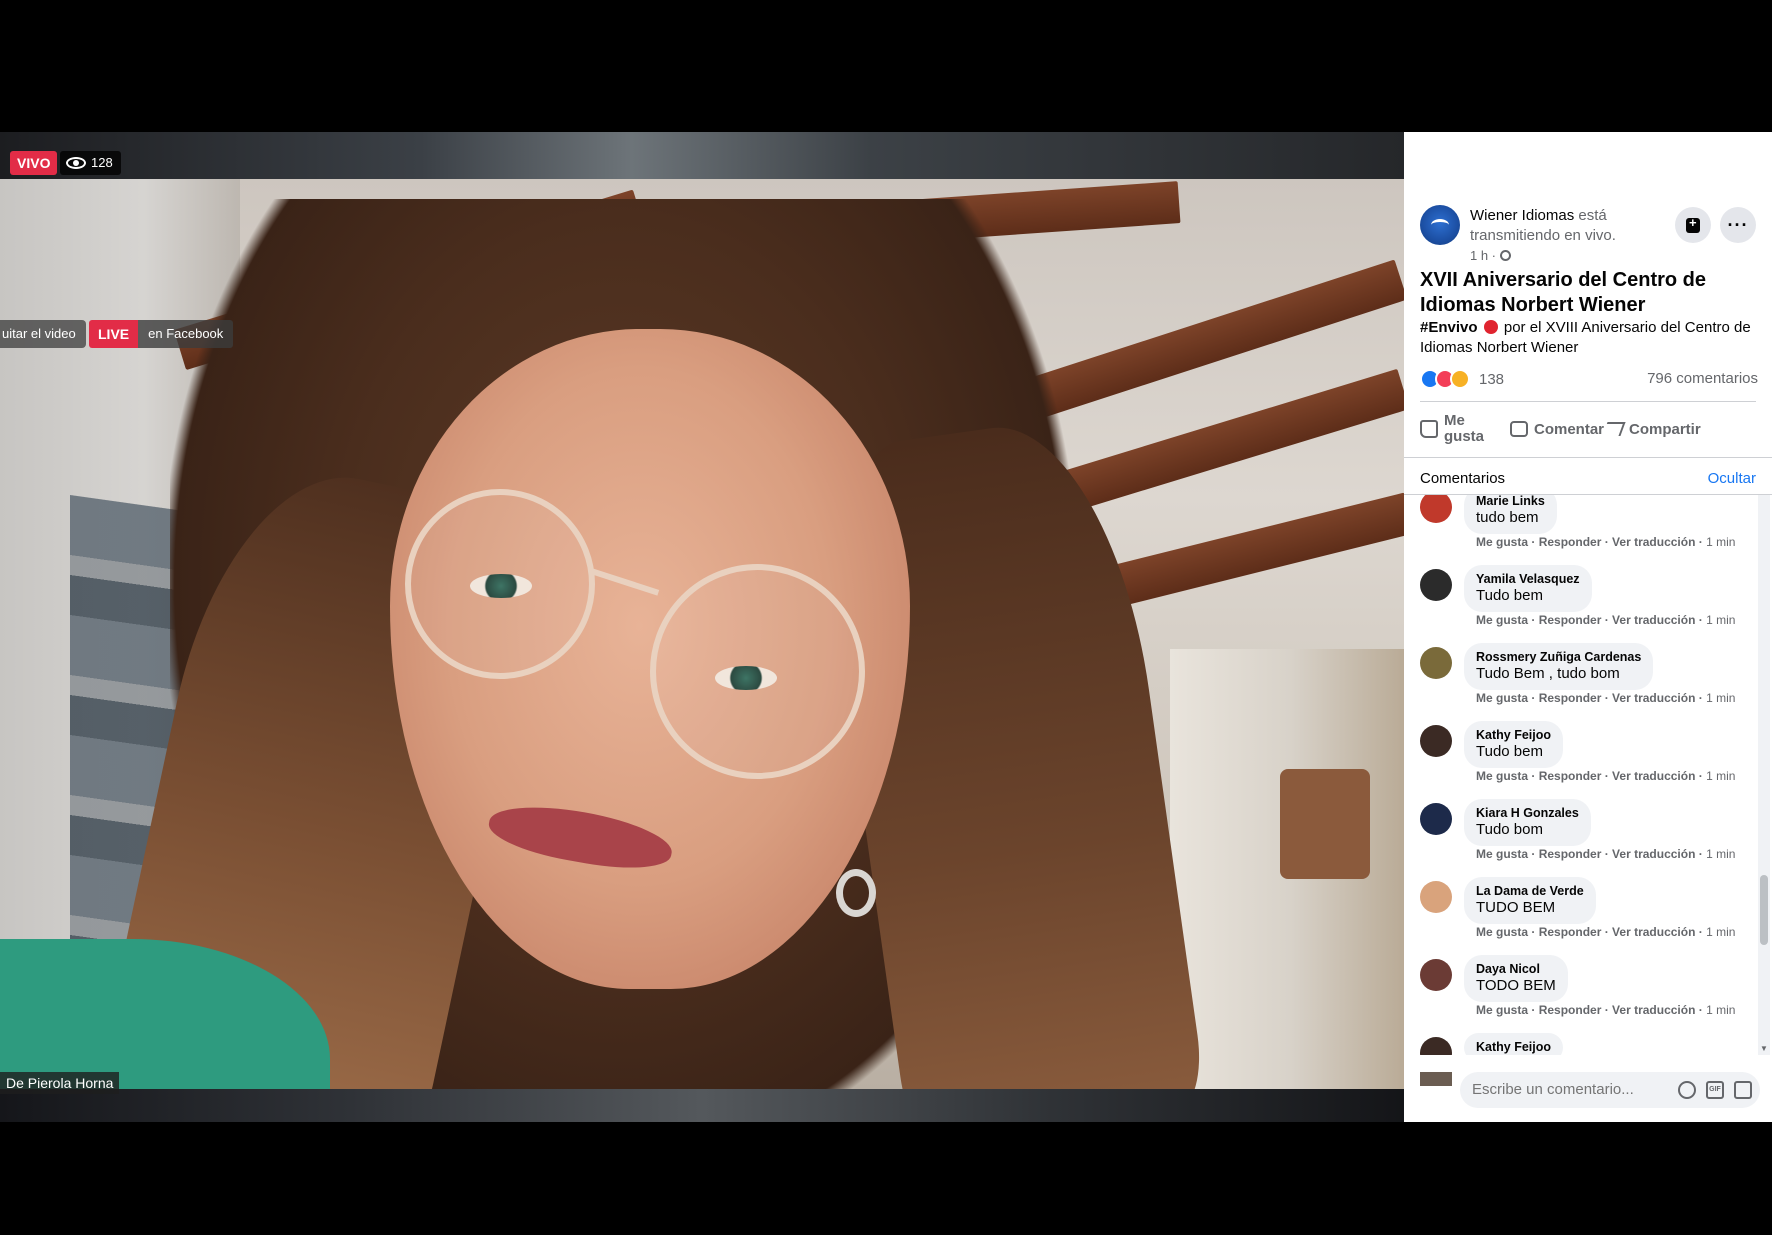  I want to click on comment-text: TODO BEM, so click(1516, 985).